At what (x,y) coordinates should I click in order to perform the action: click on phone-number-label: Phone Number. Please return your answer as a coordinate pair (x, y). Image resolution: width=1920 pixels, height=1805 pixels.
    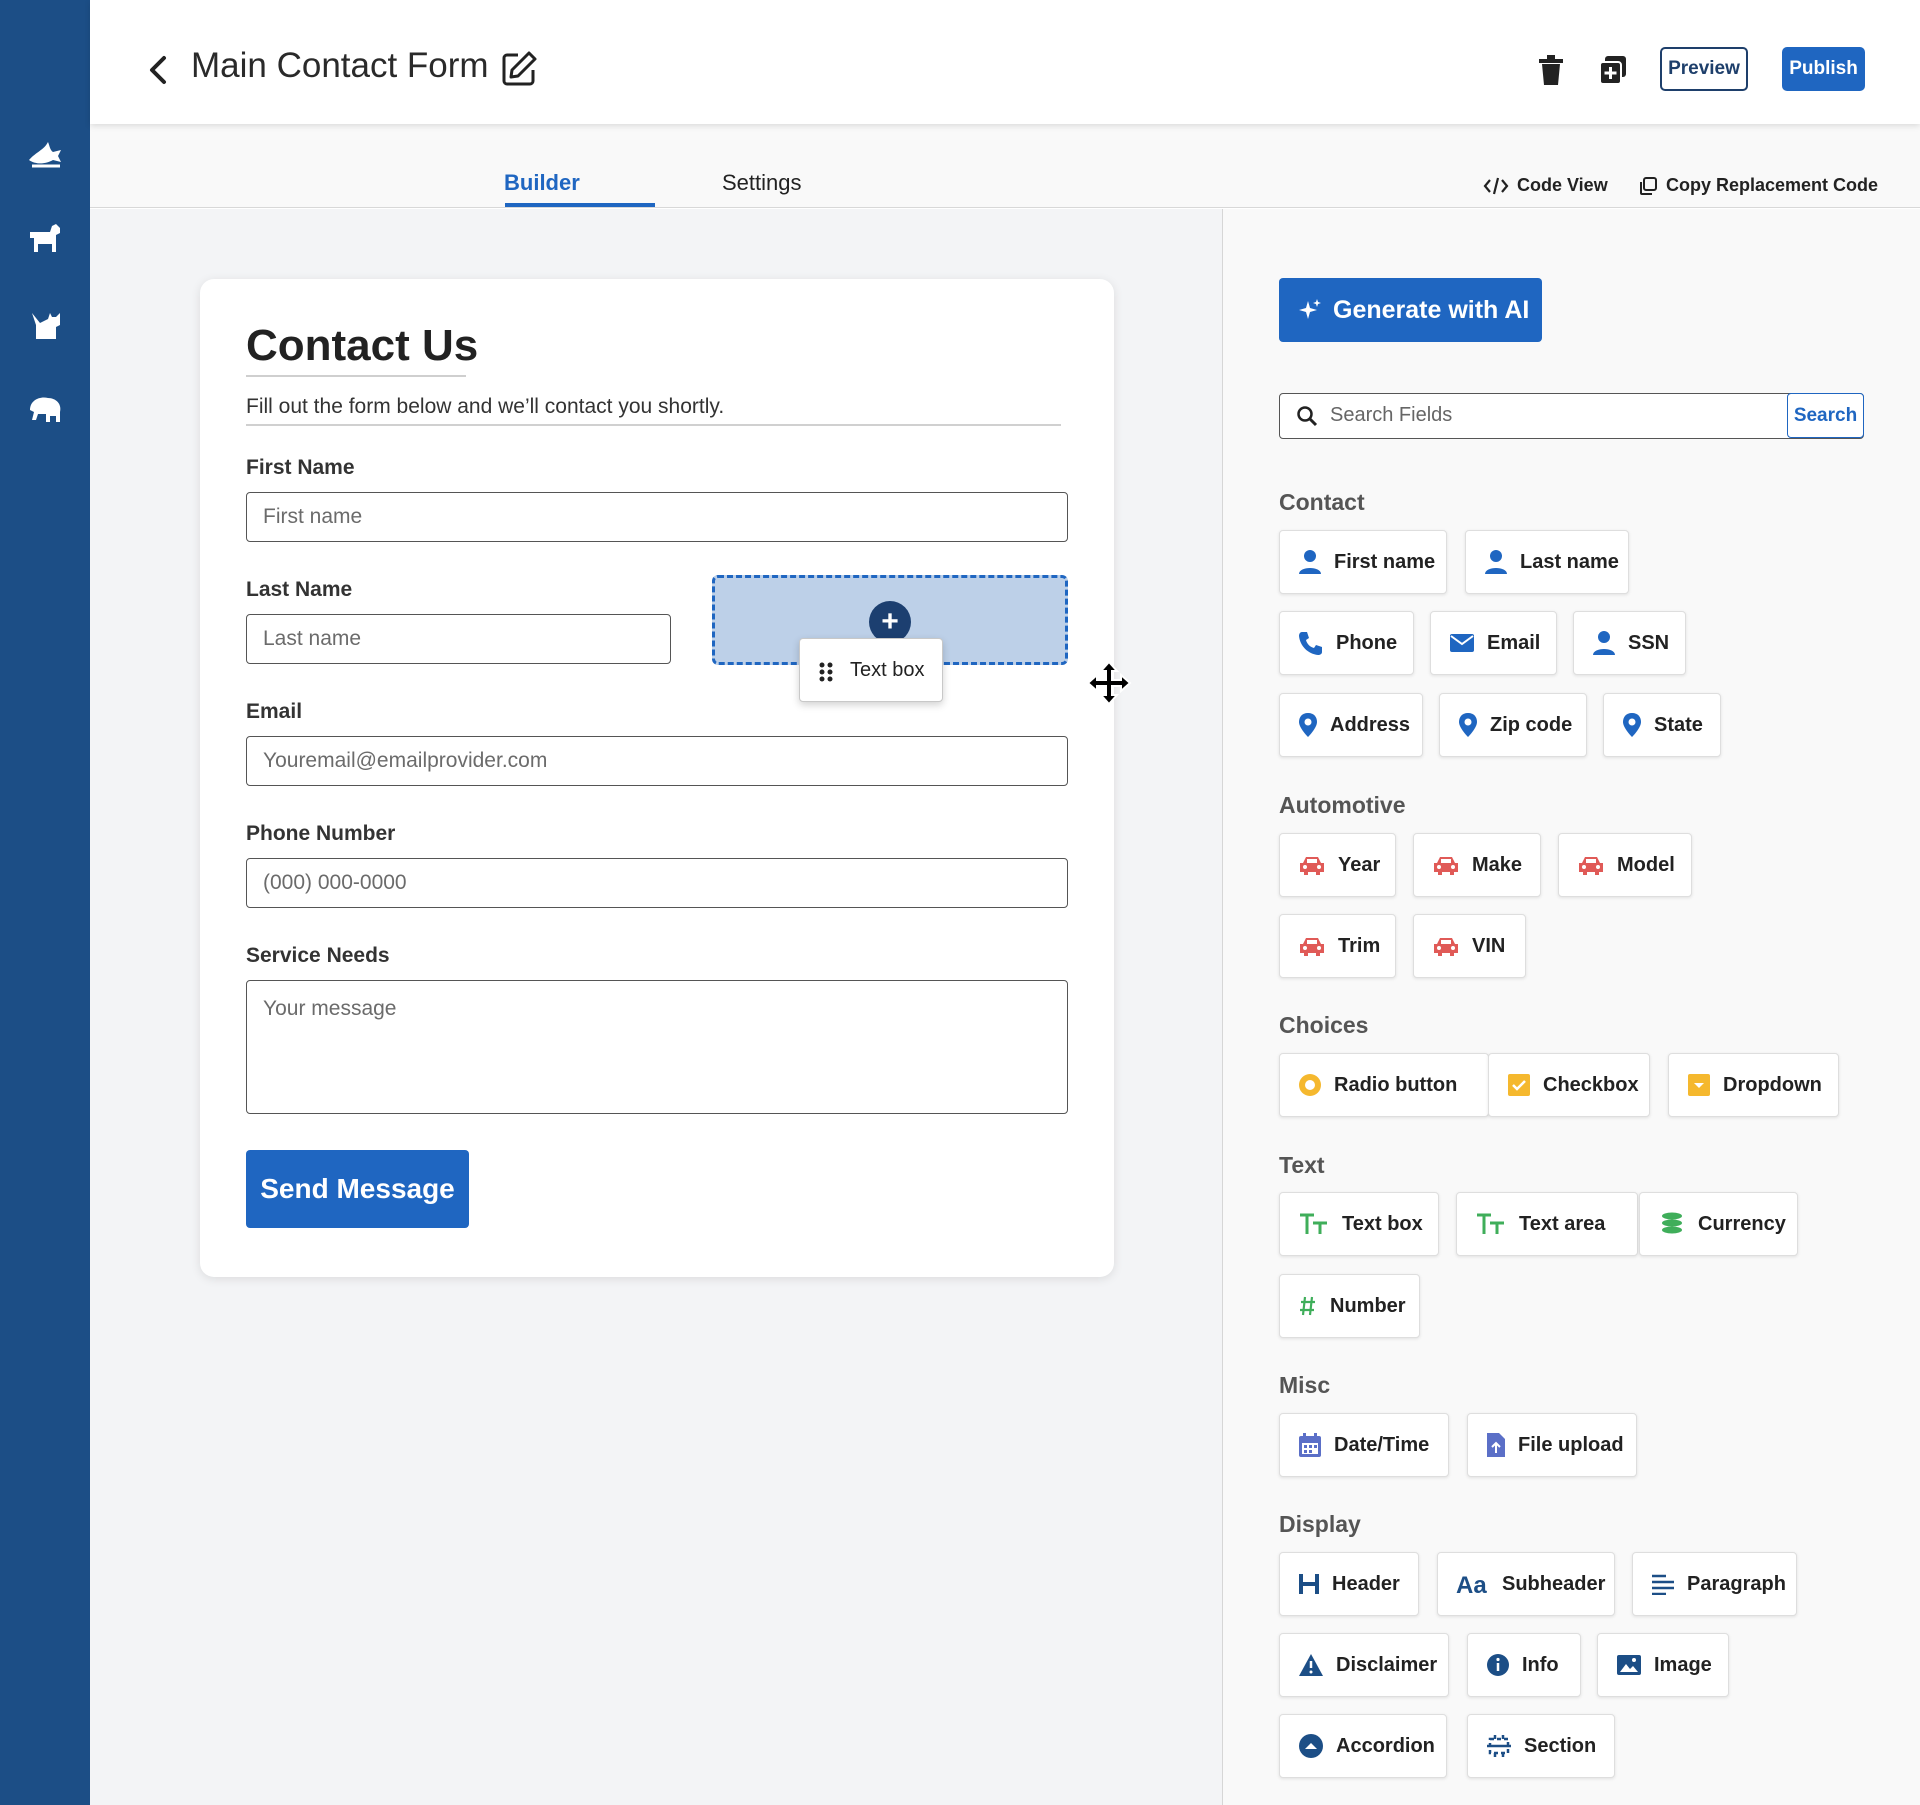
    Looking at the image, I should click on (321, 833).